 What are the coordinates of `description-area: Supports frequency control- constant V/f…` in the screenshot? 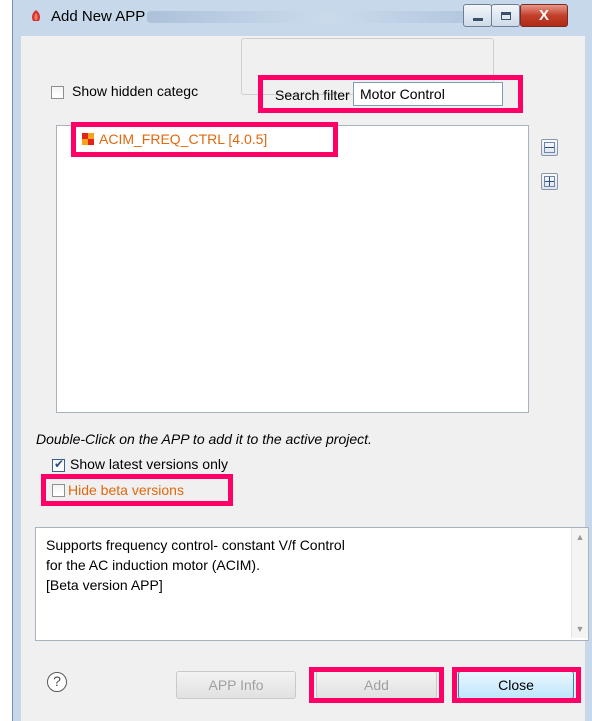 It's located at (312, 584).